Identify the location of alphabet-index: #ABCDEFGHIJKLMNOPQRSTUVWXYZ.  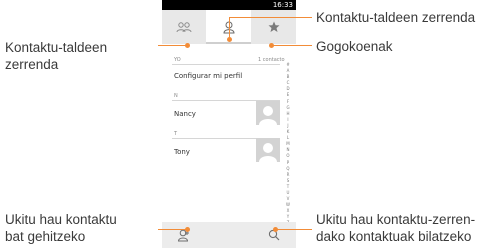
(288, 144).